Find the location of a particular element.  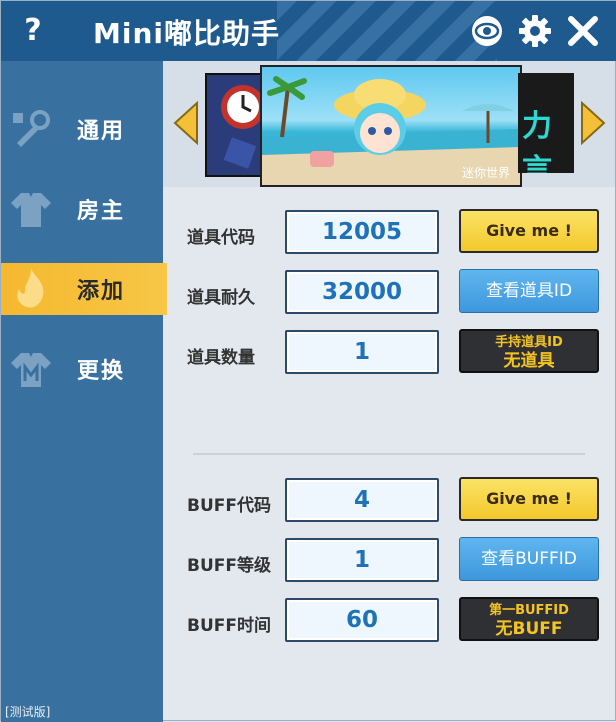

banner-carousel: 迷你世界 力言 is located at coordinates (389, 124).